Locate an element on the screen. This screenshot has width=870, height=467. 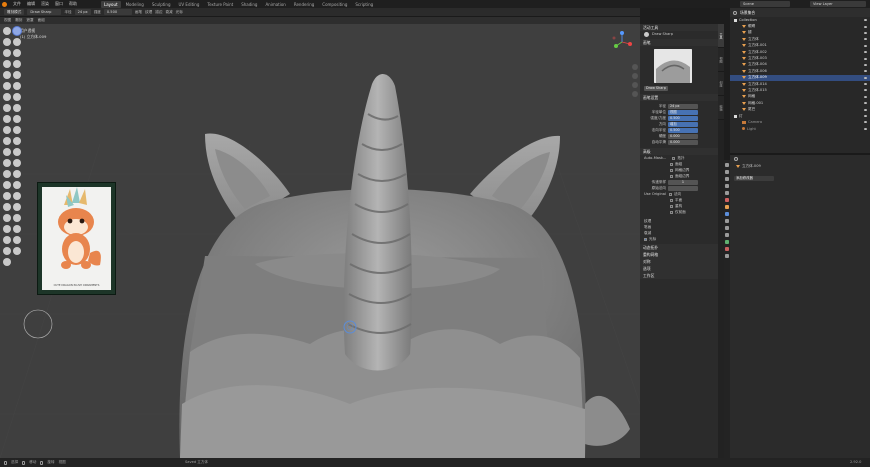
cursor-checkbox is located at coordinates (645, 239).